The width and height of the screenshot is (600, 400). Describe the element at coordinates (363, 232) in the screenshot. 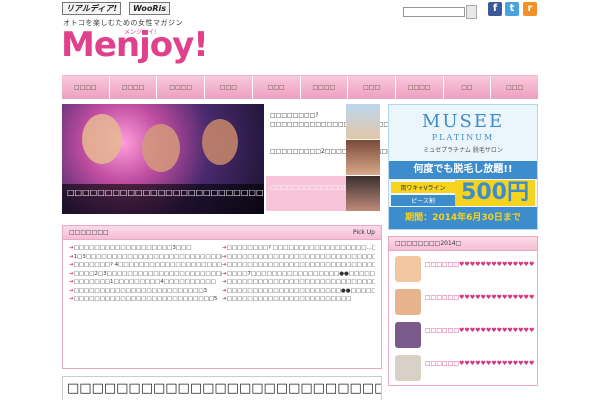

I see `pick-up-label: Pick Up` at that location.